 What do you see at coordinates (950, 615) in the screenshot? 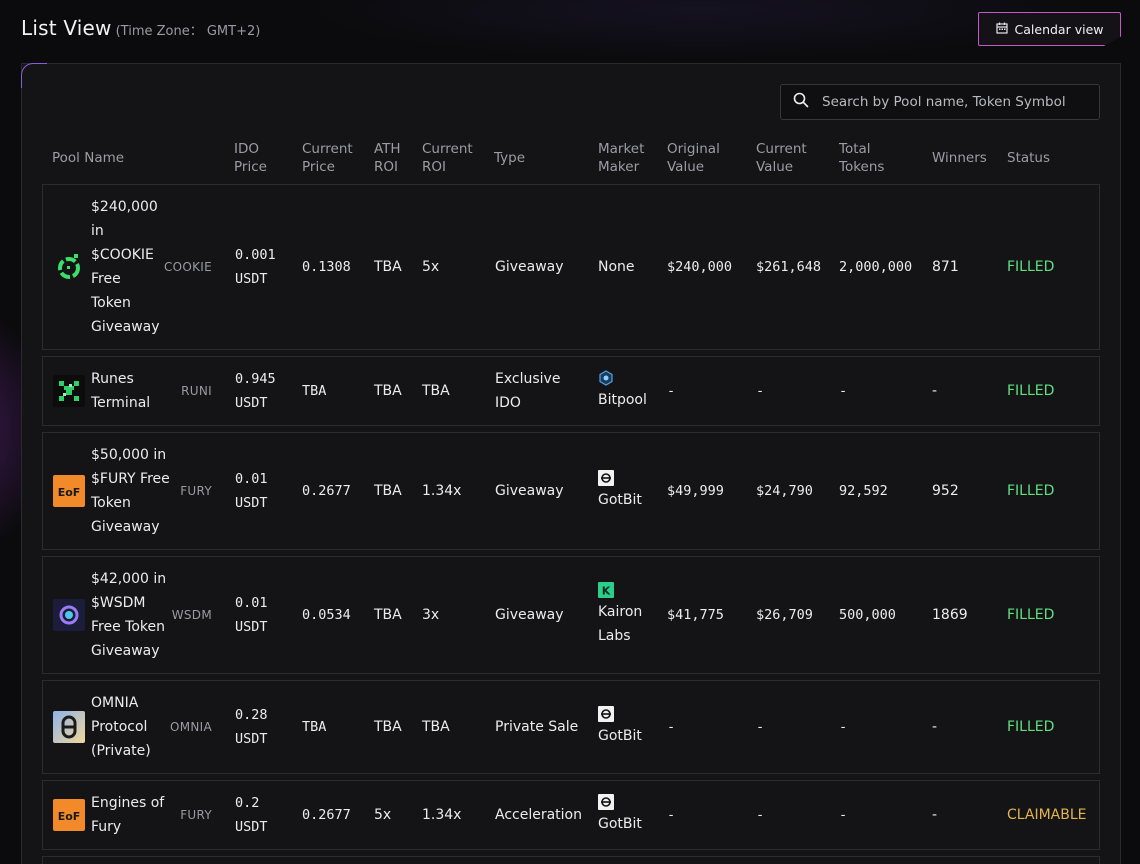
I see `winners-cell: 1869` at bounding box center [950, 615].